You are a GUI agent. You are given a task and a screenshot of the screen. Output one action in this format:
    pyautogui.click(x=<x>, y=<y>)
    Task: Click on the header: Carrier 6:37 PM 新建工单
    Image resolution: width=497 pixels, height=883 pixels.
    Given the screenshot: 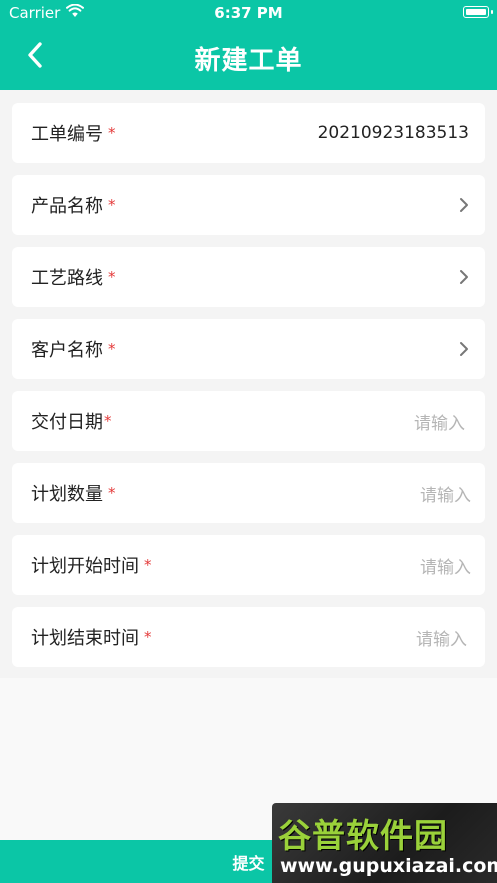 What is the action you would take?
    pyautogui.click(x=248, y=45)
    